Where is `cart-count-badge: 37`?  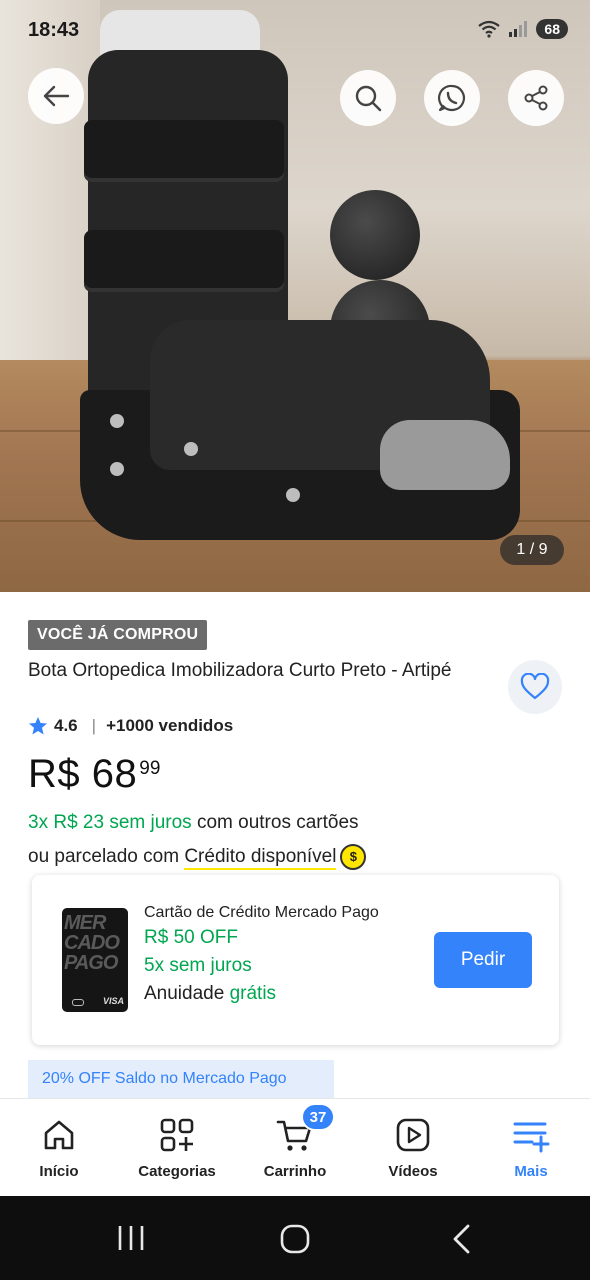
cart-count-badge: 37 is located at coordinates (318, 1117).